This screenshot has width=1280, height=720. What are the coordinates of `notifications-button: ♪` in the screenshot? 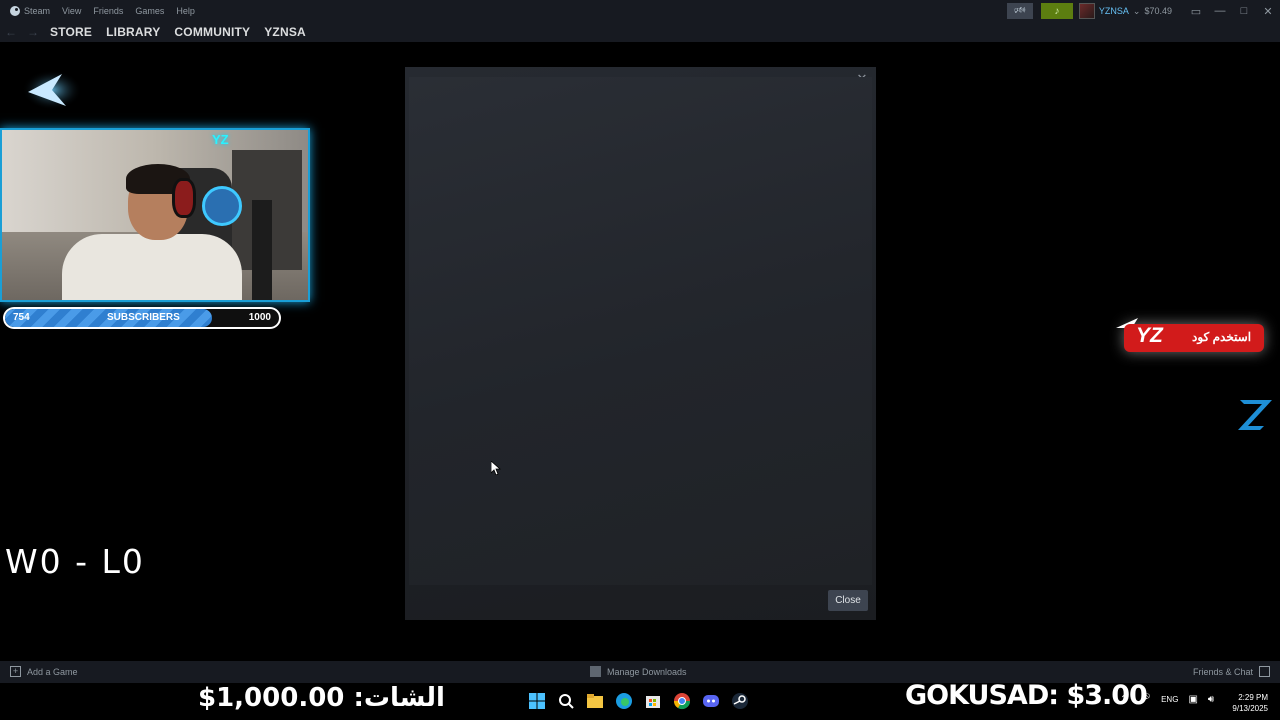 It's located at (1056, 11).